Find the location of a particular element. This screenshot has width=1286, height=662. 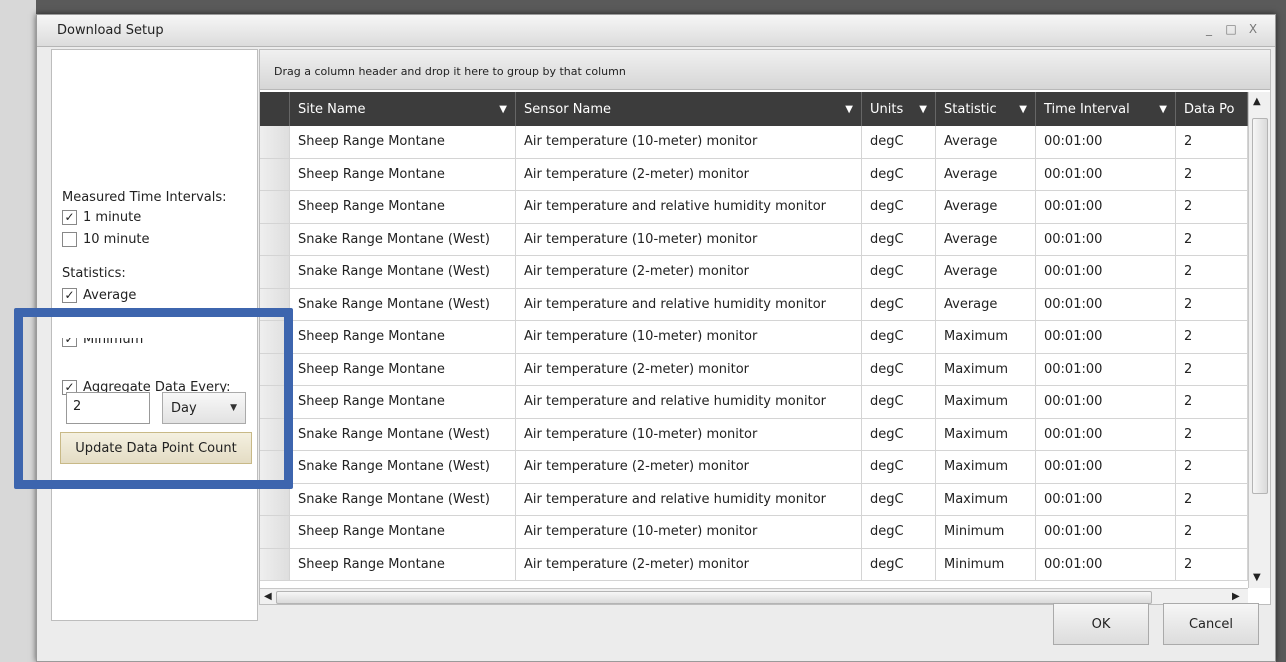

column-header-statistic: Statistic ▼ is located at coordinates (986, 109).